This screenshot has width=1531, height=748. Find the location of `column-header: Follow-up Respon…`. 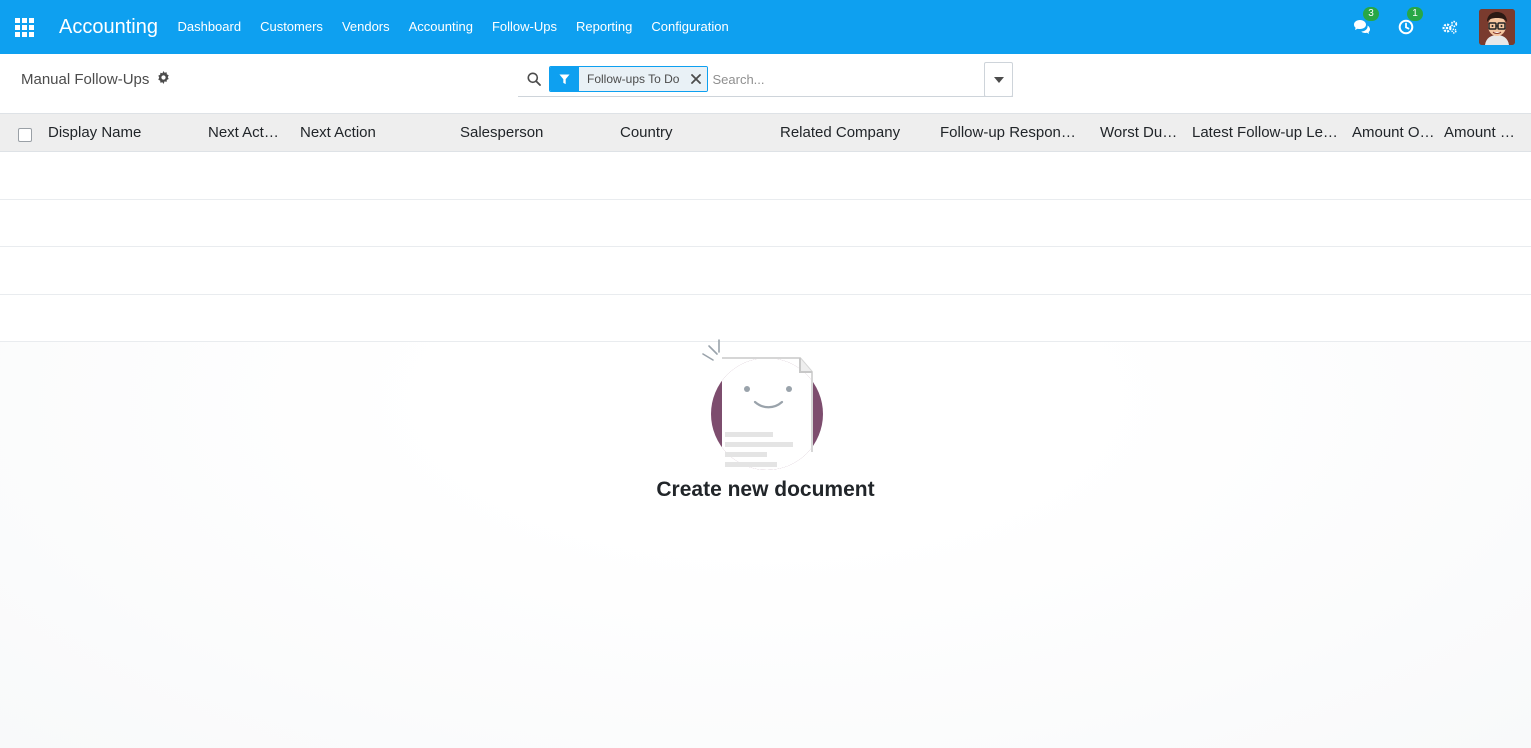

column-header: Follow-up Respon… is located at coordinates (1012, 132).